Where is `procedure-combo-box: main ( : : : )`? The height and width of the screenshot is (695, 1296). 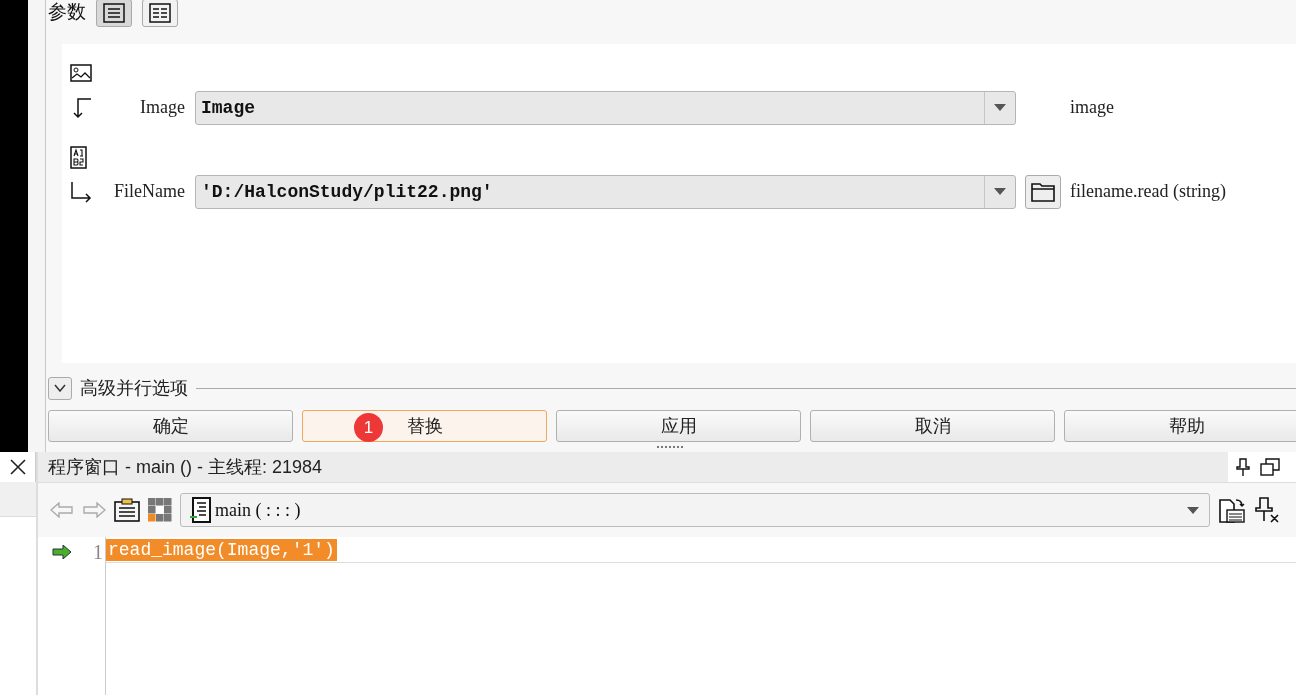 procedure-combo-box: main ( : : : ) is located at coordinates (695, 510).